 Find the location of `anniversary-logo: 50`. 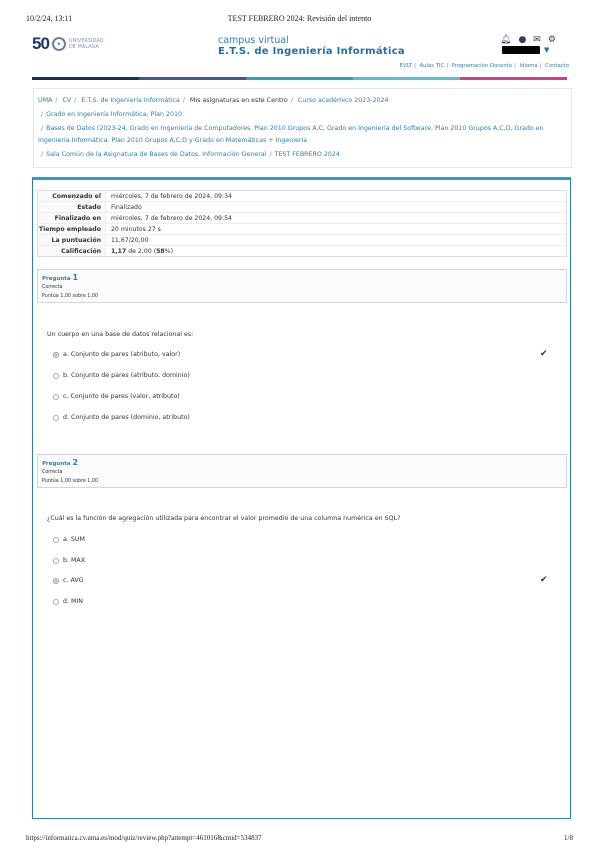

anniversary-logo: 50 is located at coordinates (41, 43).